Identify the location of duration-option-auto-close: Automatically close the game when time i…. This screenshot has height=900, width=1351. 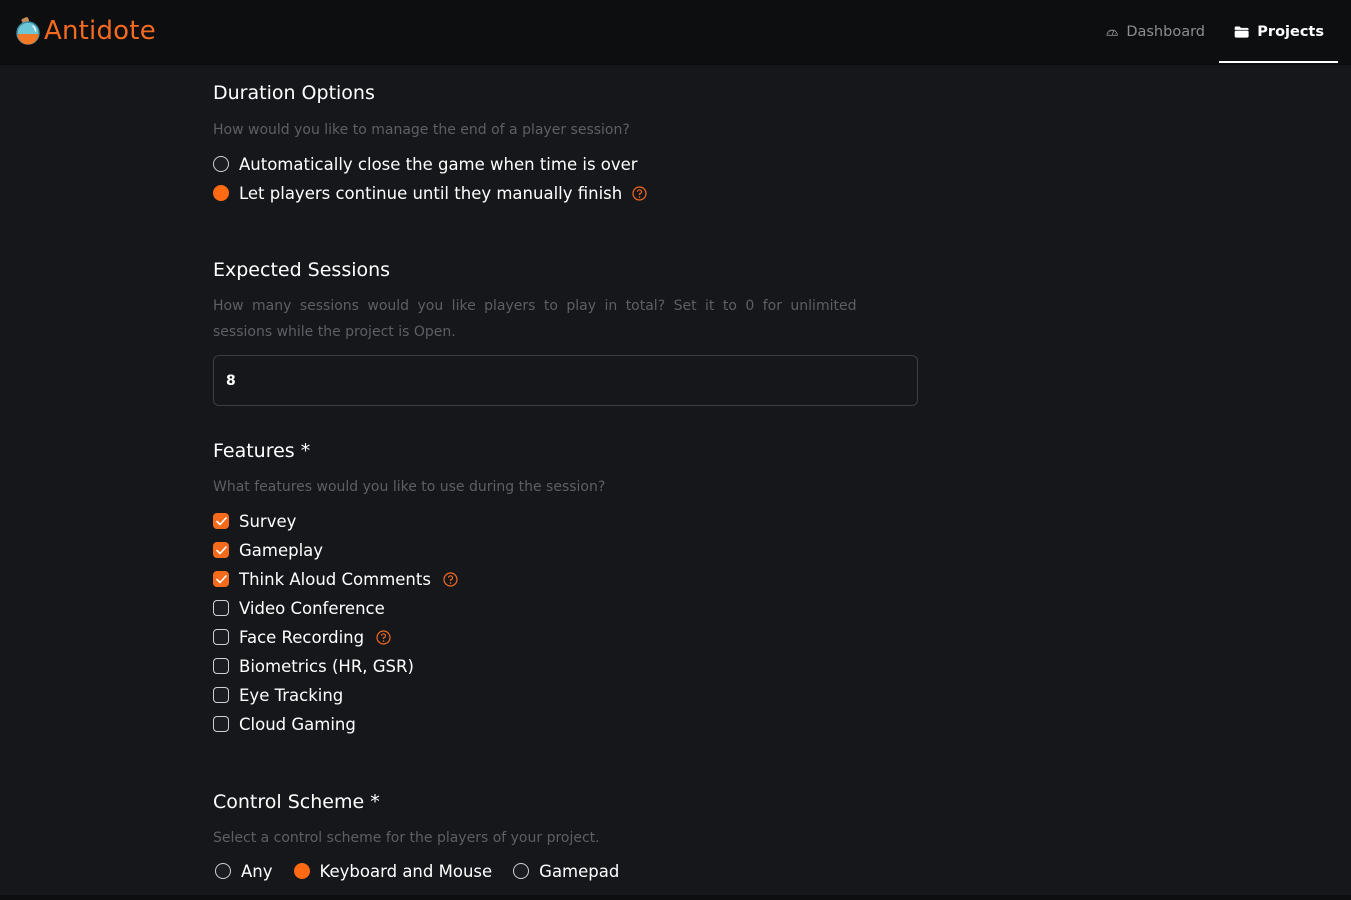
(425, 164).